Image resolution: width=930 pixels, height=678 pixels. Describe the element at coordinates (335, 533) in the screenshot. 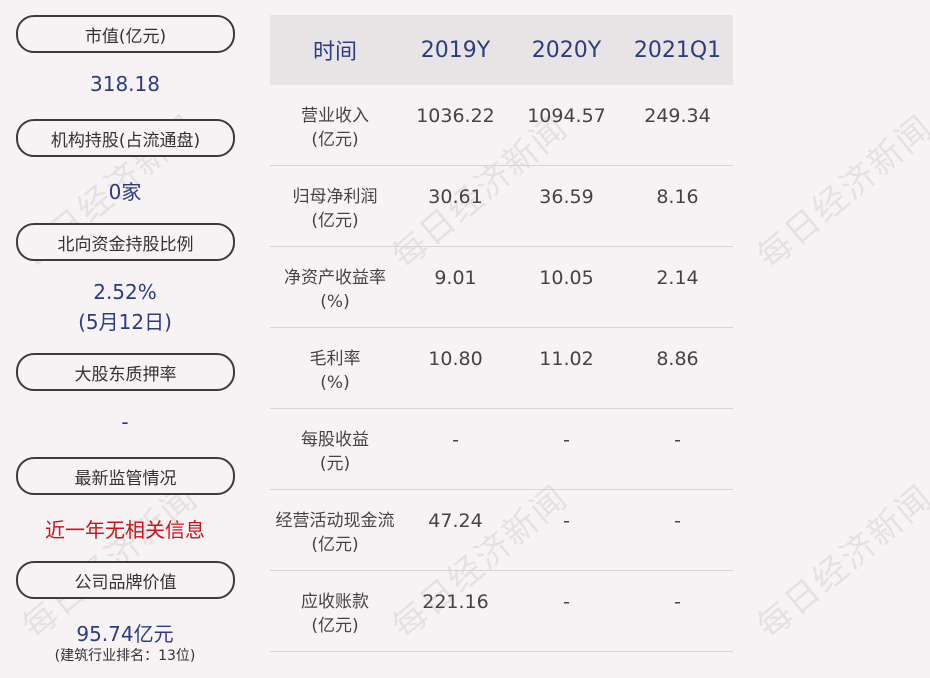

I see `row-label: 经营活动现金流 (亿元)` at that location.